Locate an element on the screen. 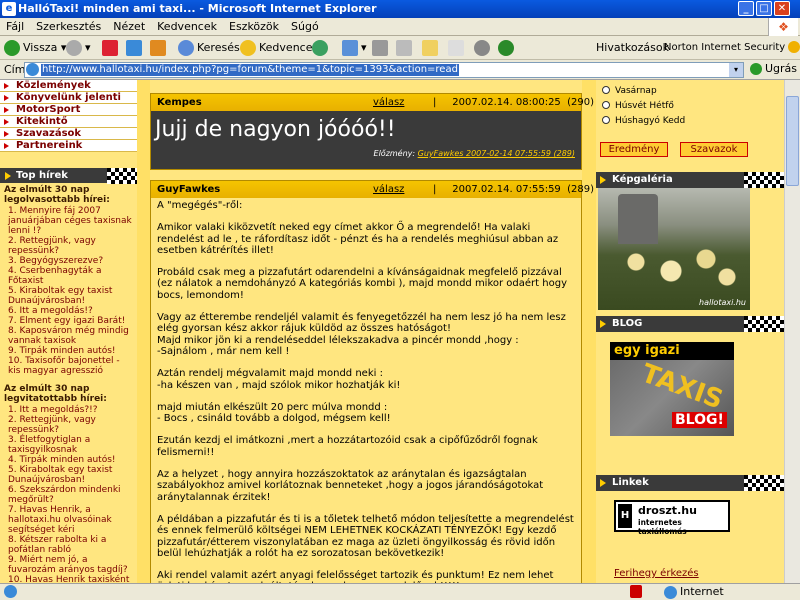 The width and height of the screenshot is (800, 600). menu-edit: Szerkesztés is located at coordinates (68, 26).